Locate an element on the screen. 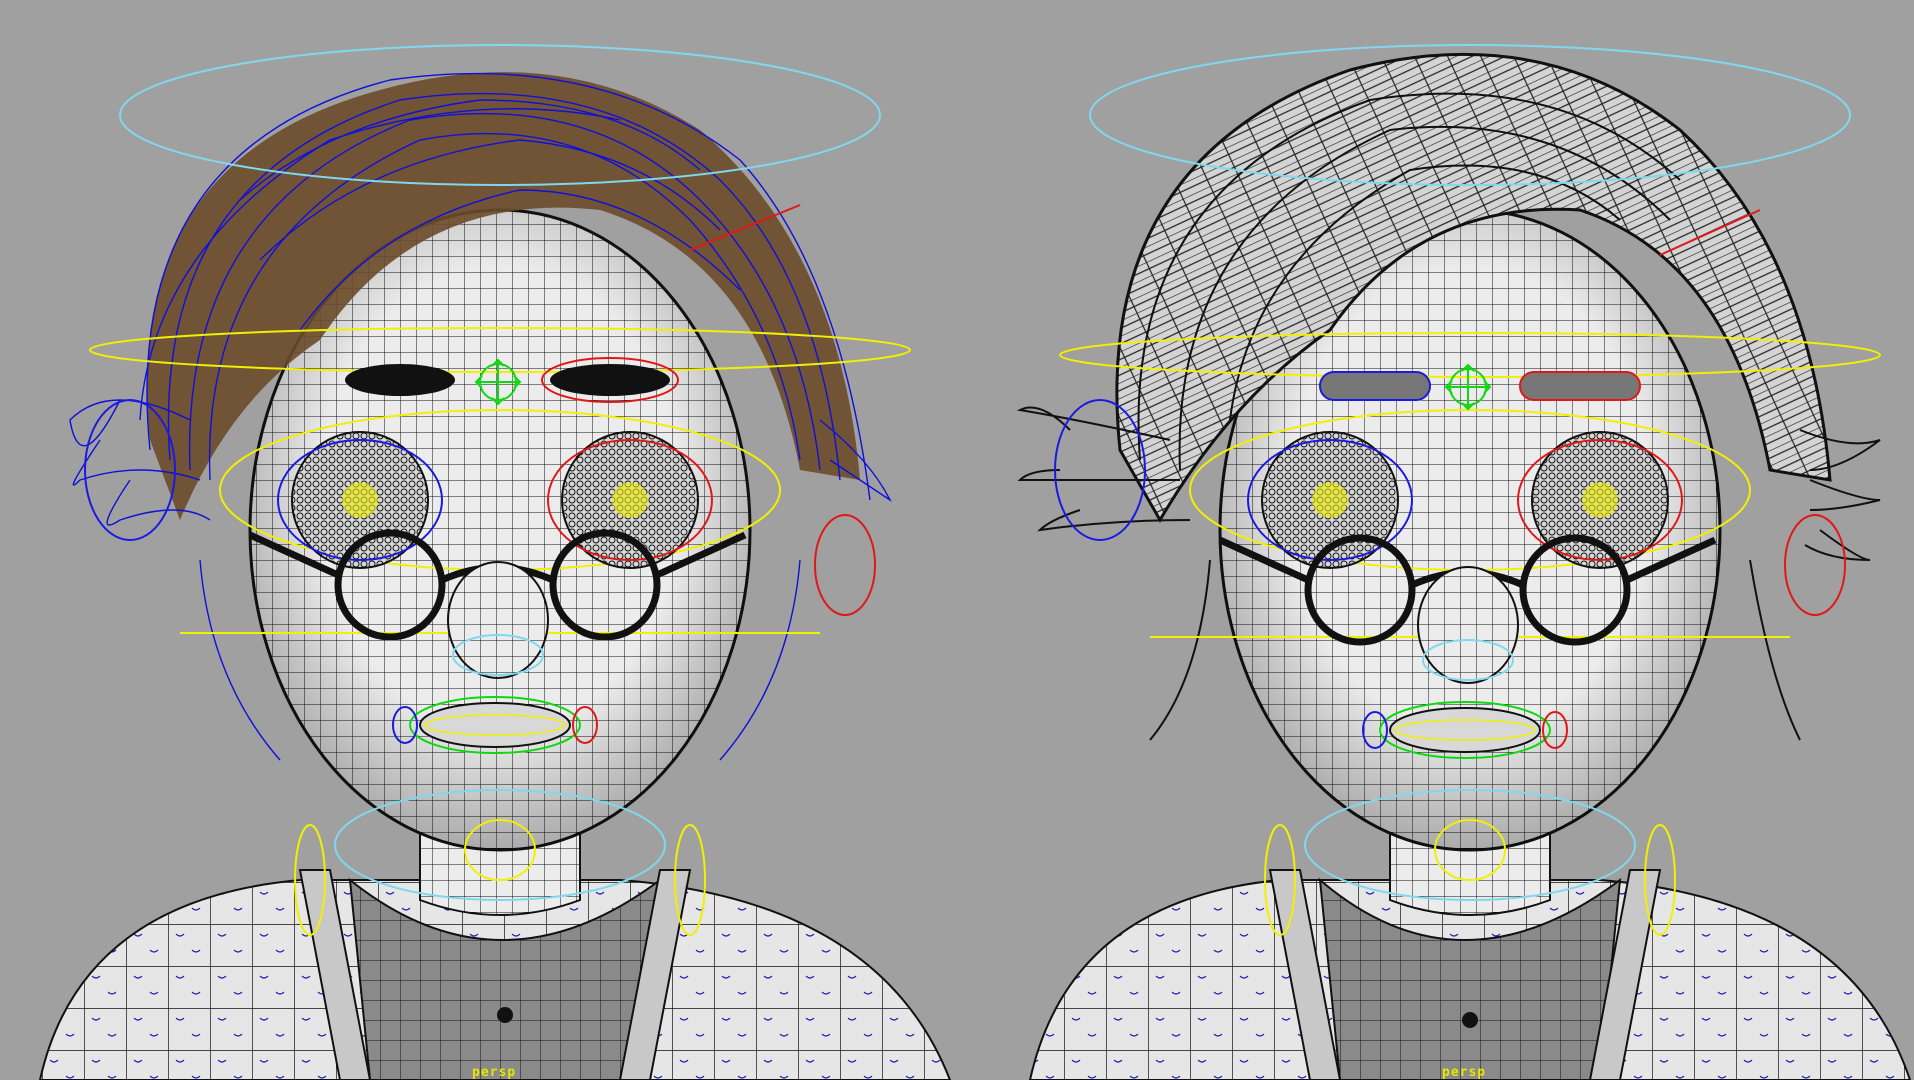  camera-label-right: persp is located at coordinates (1464, 1072).